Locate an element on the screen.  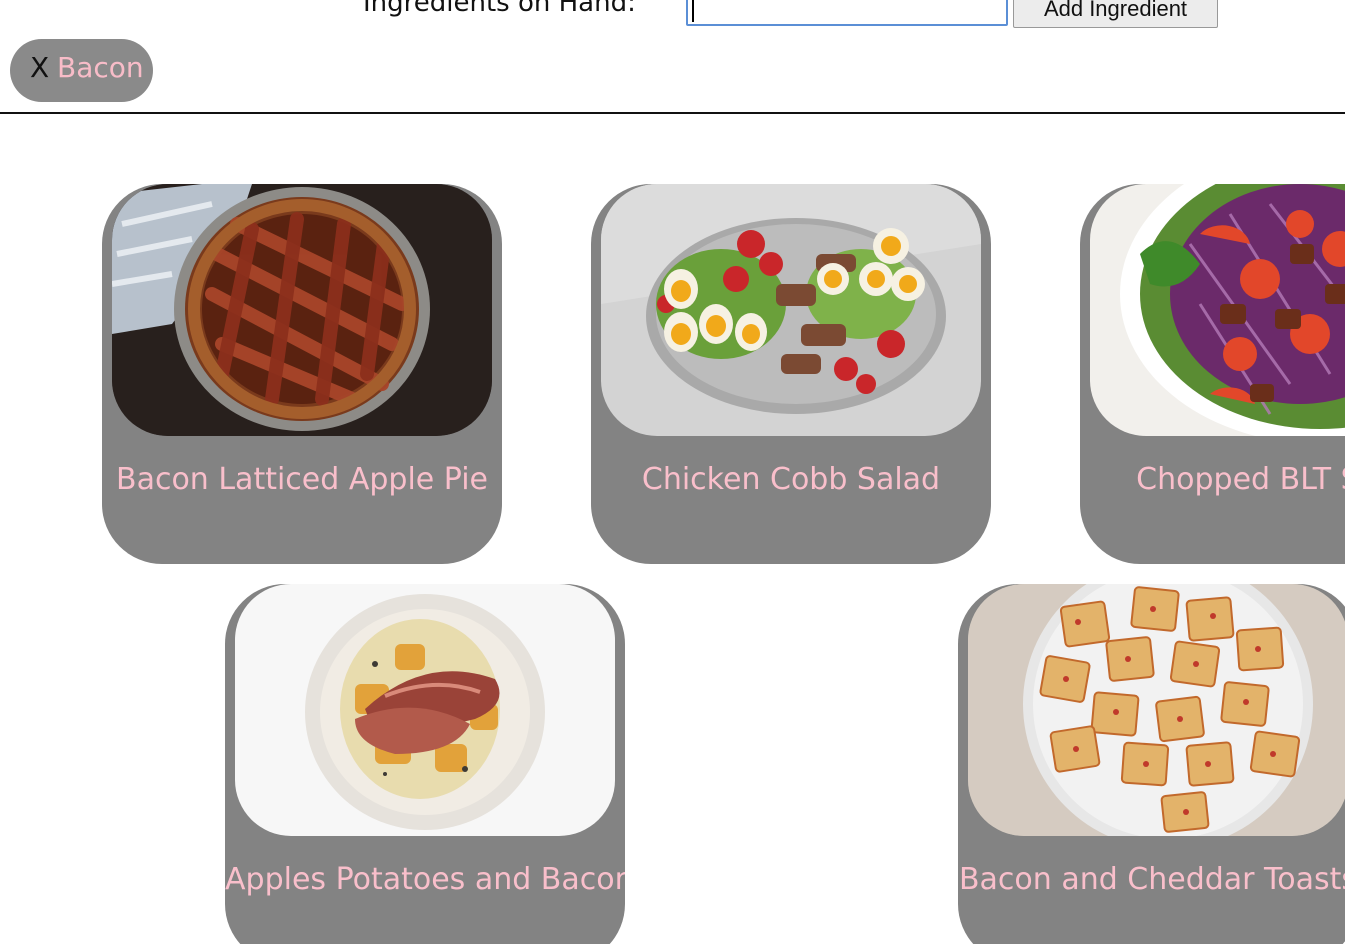
recipe-card: Bacon Latticed Apple Pie is located at coordinates (302, 374).